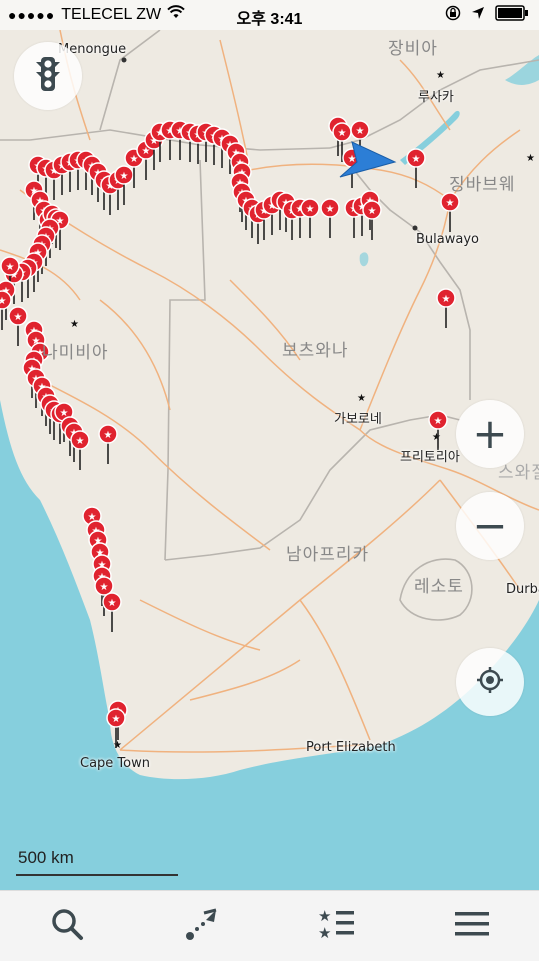 This screenshot has height=961, width=539. What do you see at coordinates (440, 75) in the screenshot?
I see `lusaka-marker: ★` at bounding box center [440, 75].